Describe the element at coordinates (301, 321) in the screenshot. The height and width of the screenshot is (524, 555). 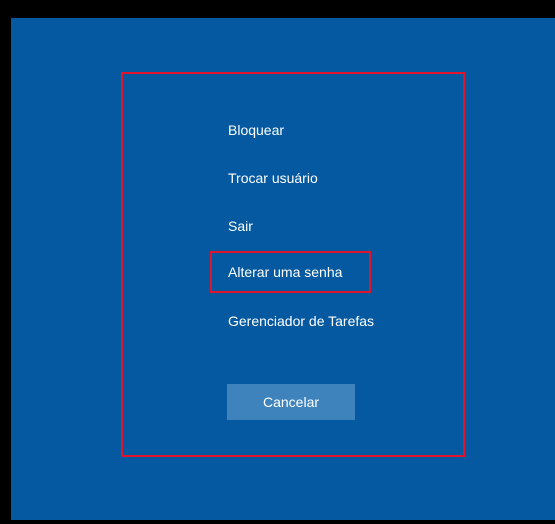
I see `task-manager-option: Gerenciador de Tarefas` at that location.